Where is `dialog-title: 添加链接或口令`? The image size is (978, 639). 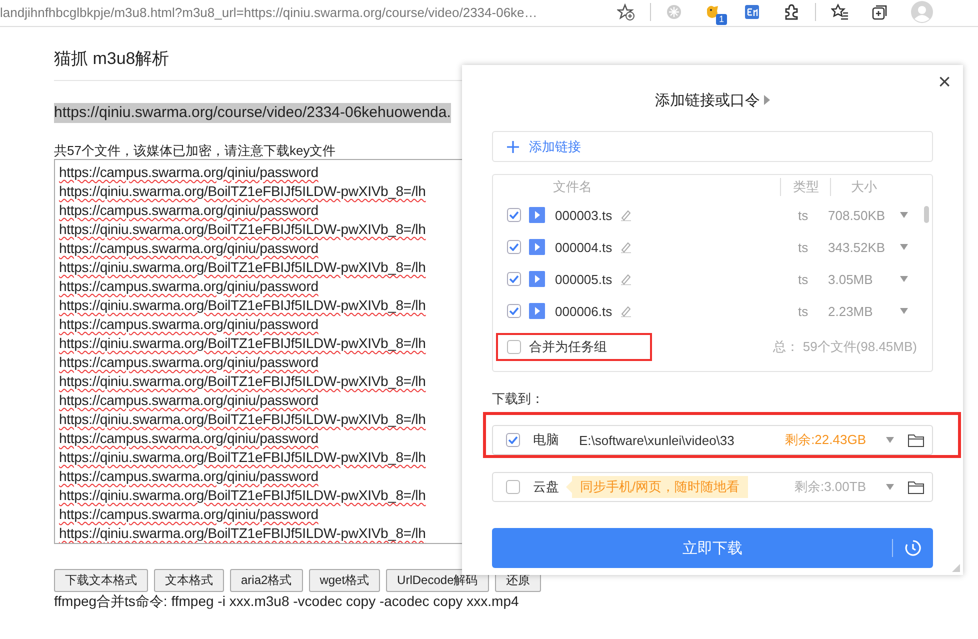
dialog-title: 添加链接或口令 is located at coordinates (707, 100).